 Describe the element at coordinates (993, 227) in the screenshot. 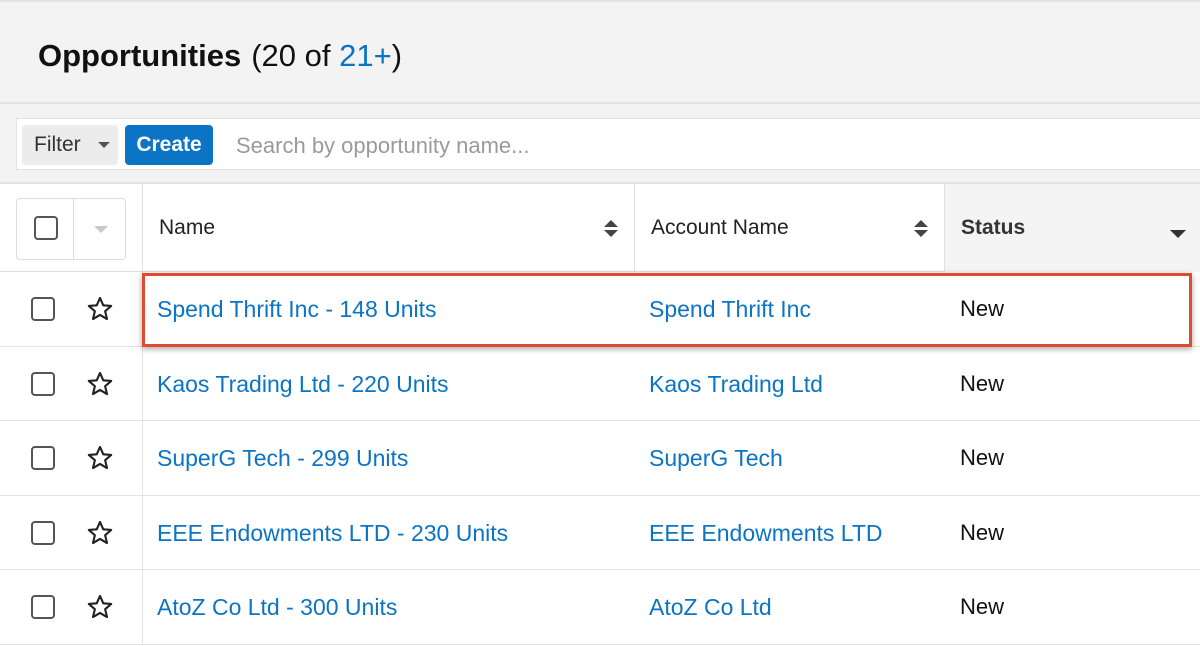

I see `column-label: Status` at that location.